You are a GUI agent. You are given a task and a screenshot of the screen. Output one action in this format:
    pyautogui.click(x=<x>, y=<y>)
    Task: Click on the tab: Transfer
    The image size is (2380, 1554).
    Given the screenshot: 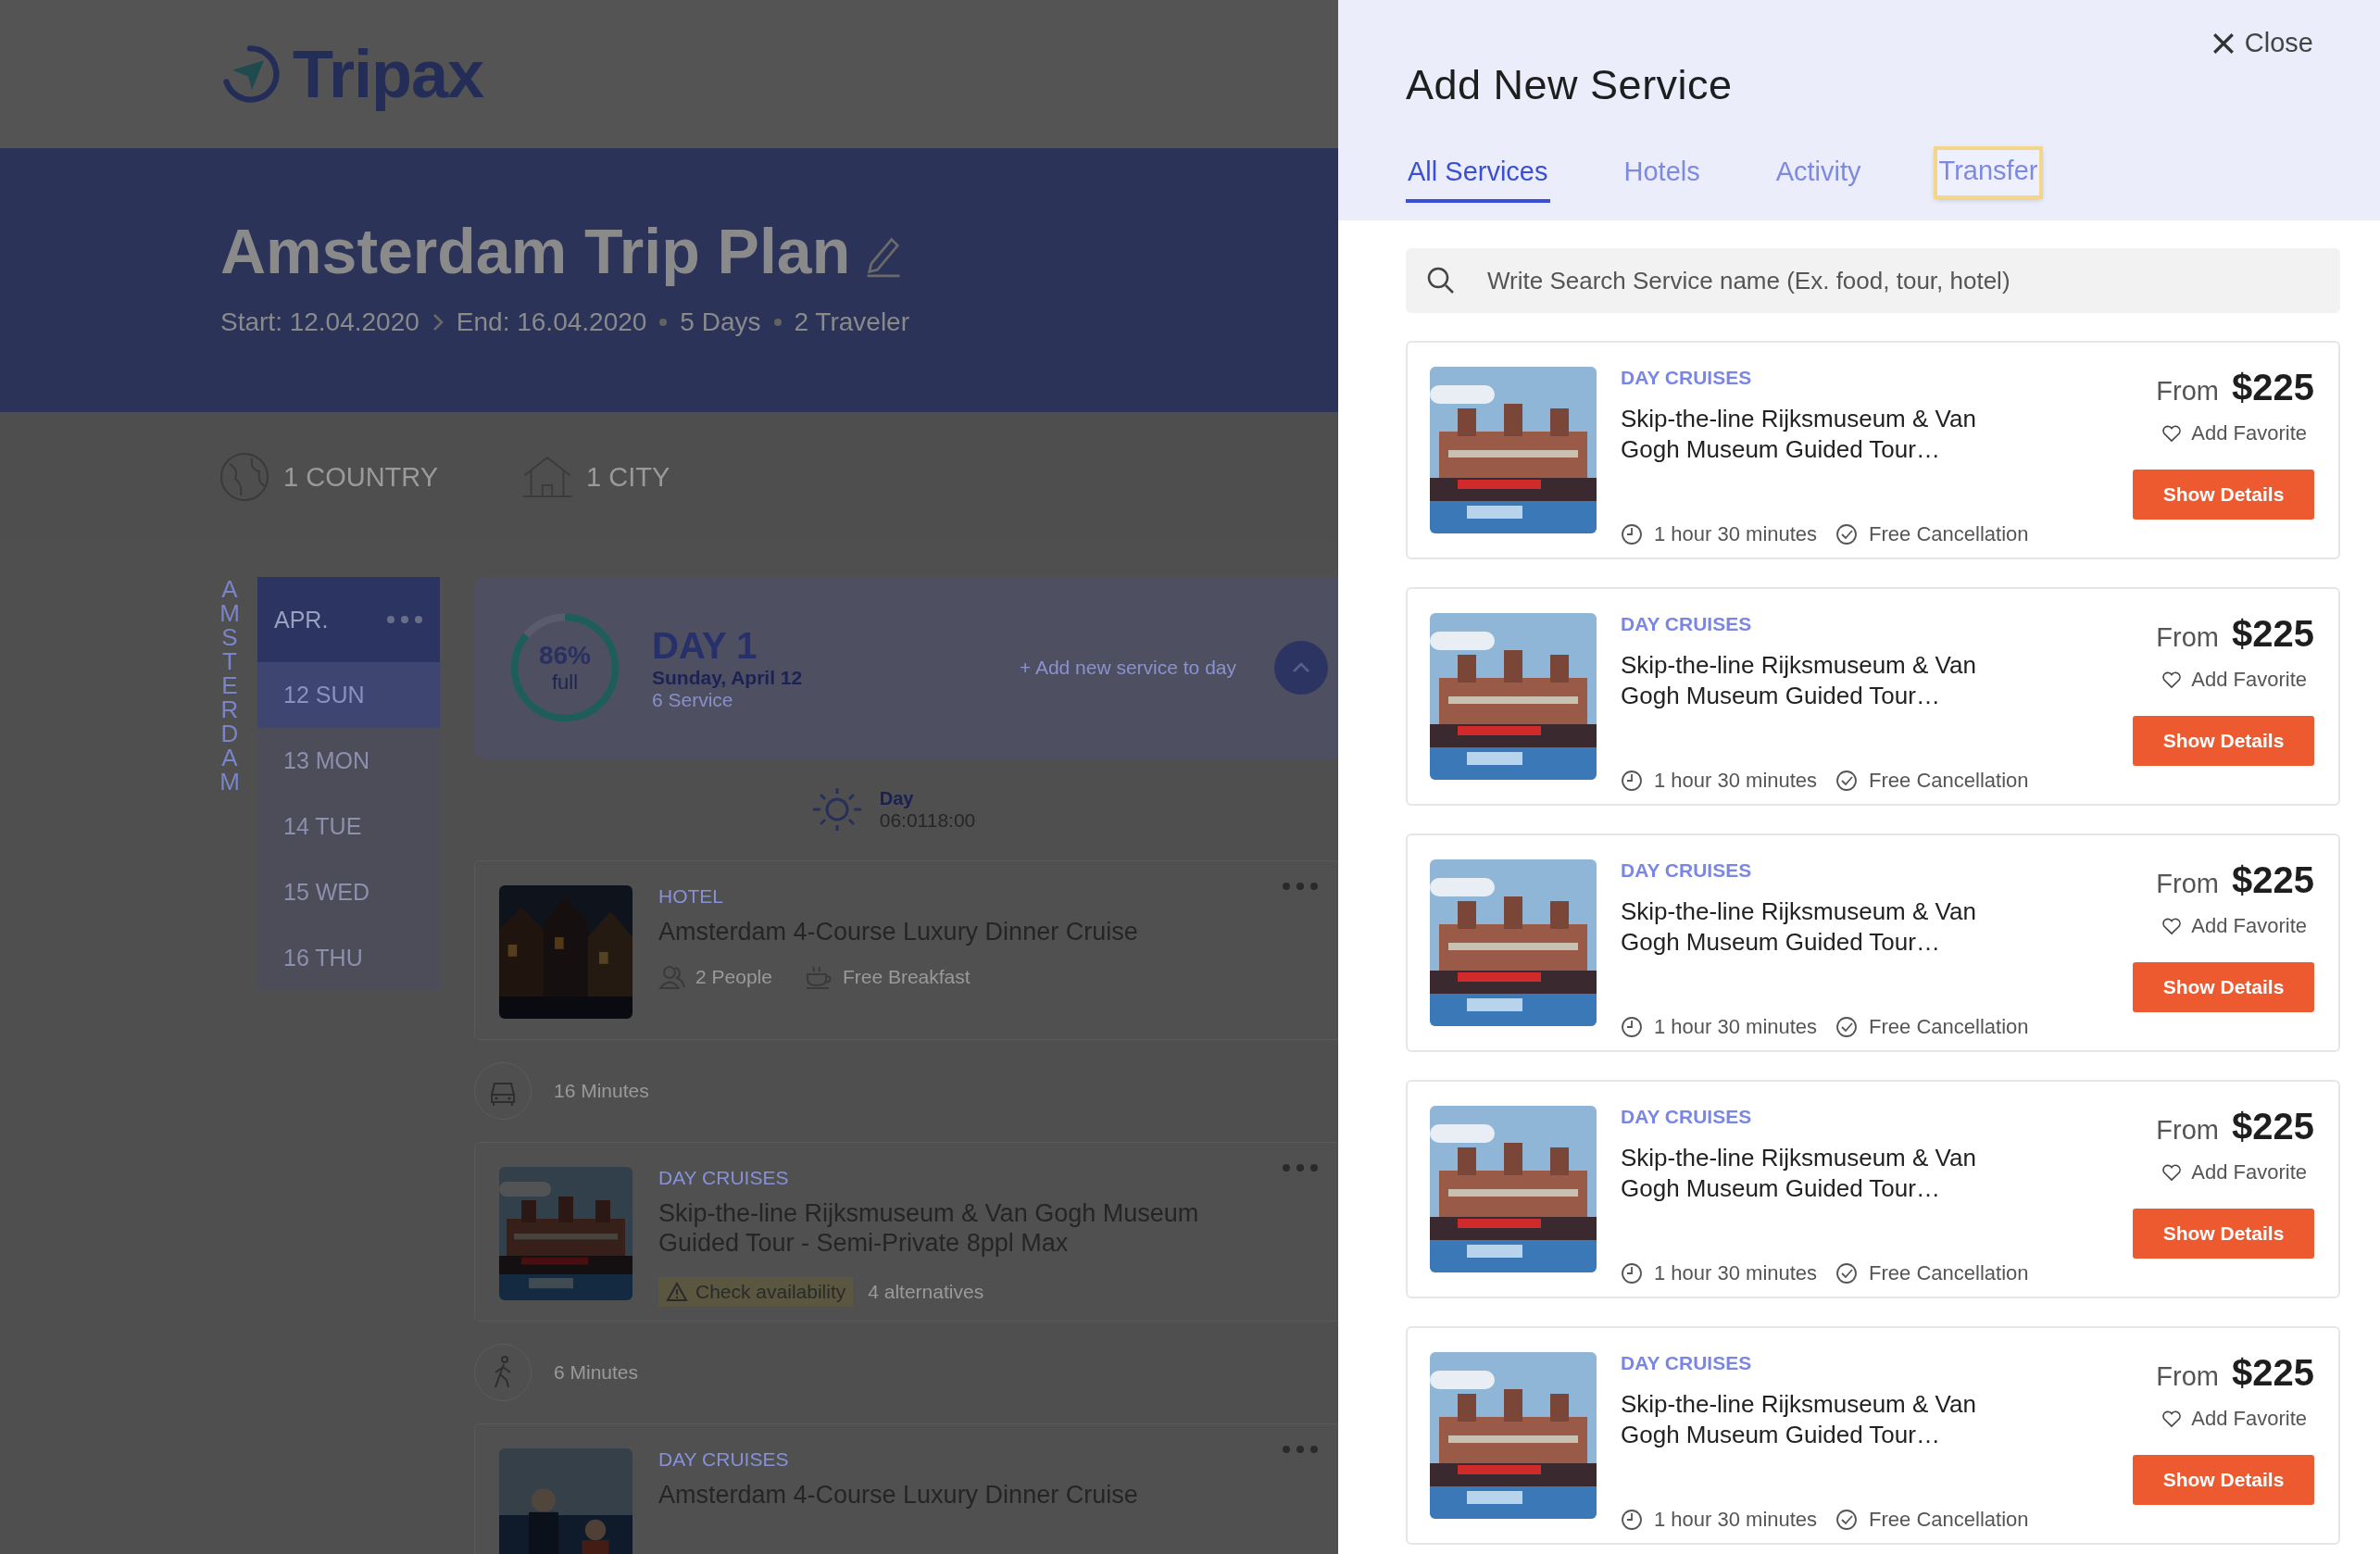 What is the action you would take?
    pyautogui.click(x=1988, y=172)
    